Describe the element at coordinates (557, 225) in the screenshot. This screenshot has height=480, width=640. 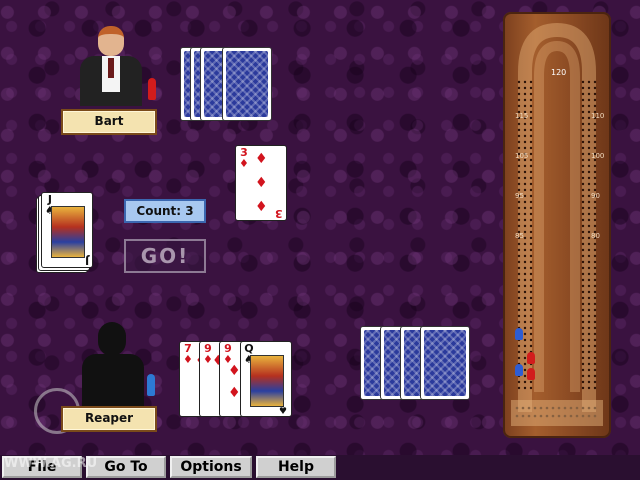
I see `cribbage-board: 120 115 110 105 100 95 90 85 80` at that location.